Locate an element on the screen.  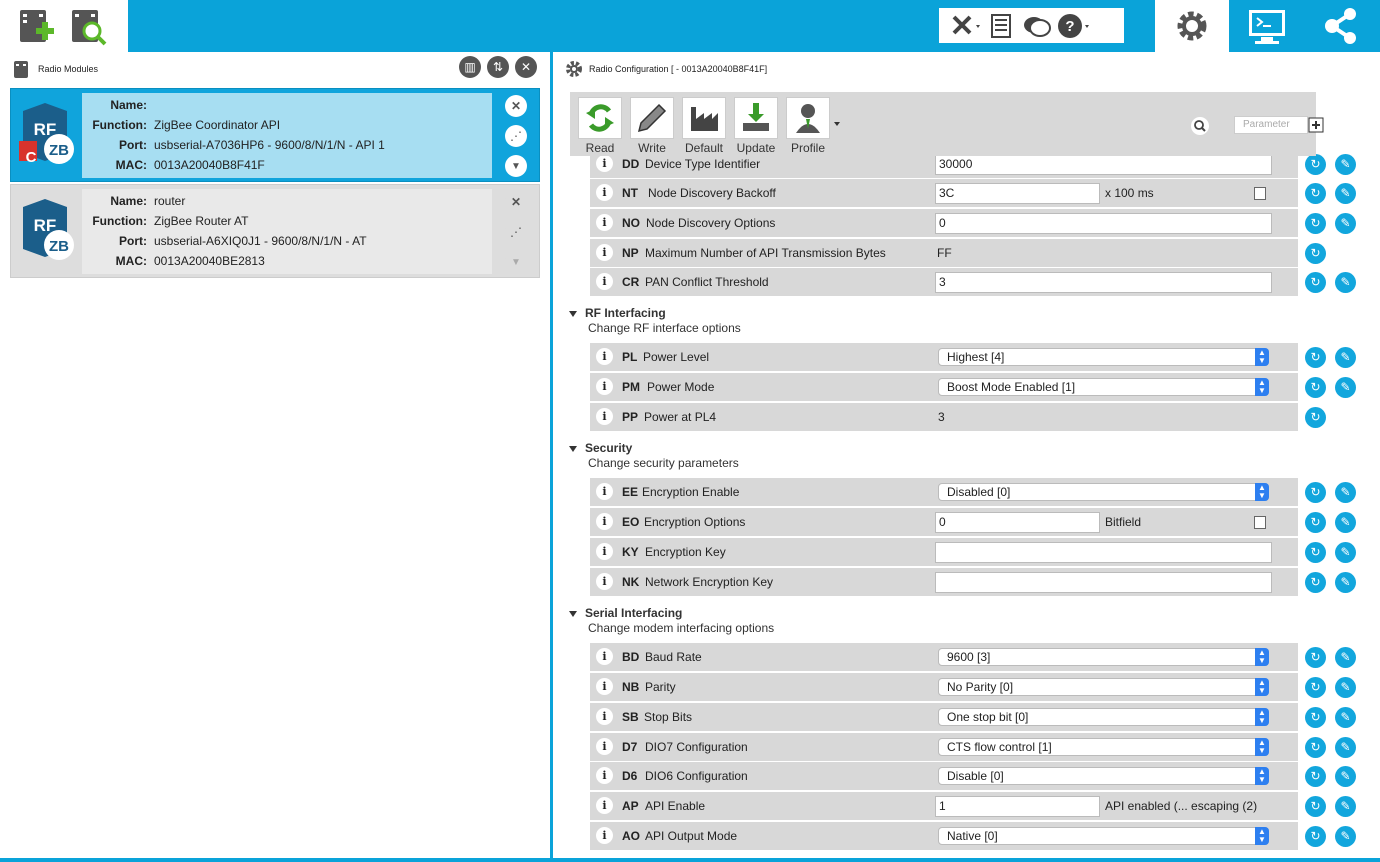
section-security: Security is located at coordinates (600, 448).